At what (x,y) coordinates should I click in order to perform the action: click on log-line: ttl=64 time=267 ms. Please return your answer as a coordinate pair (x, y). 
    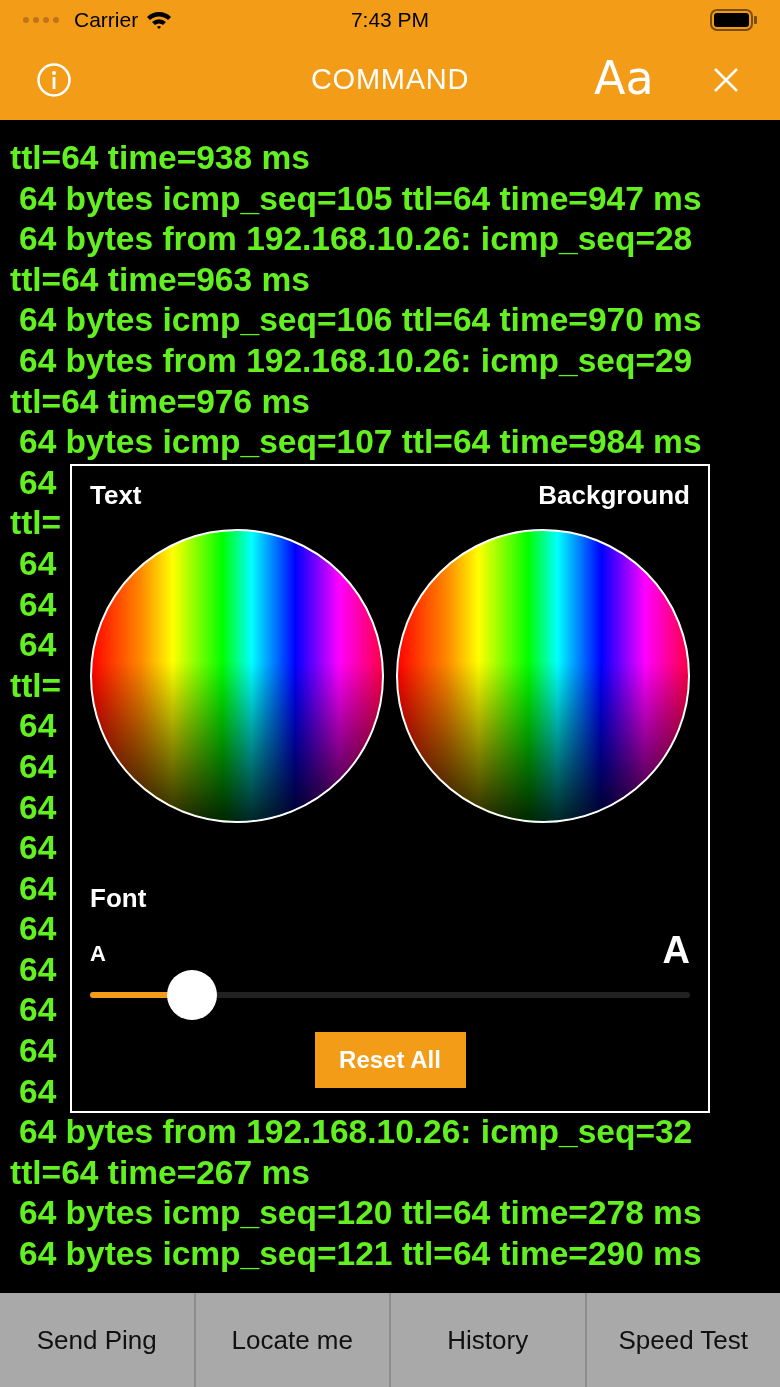
    Looking at the image, I should click on (159, 1172).